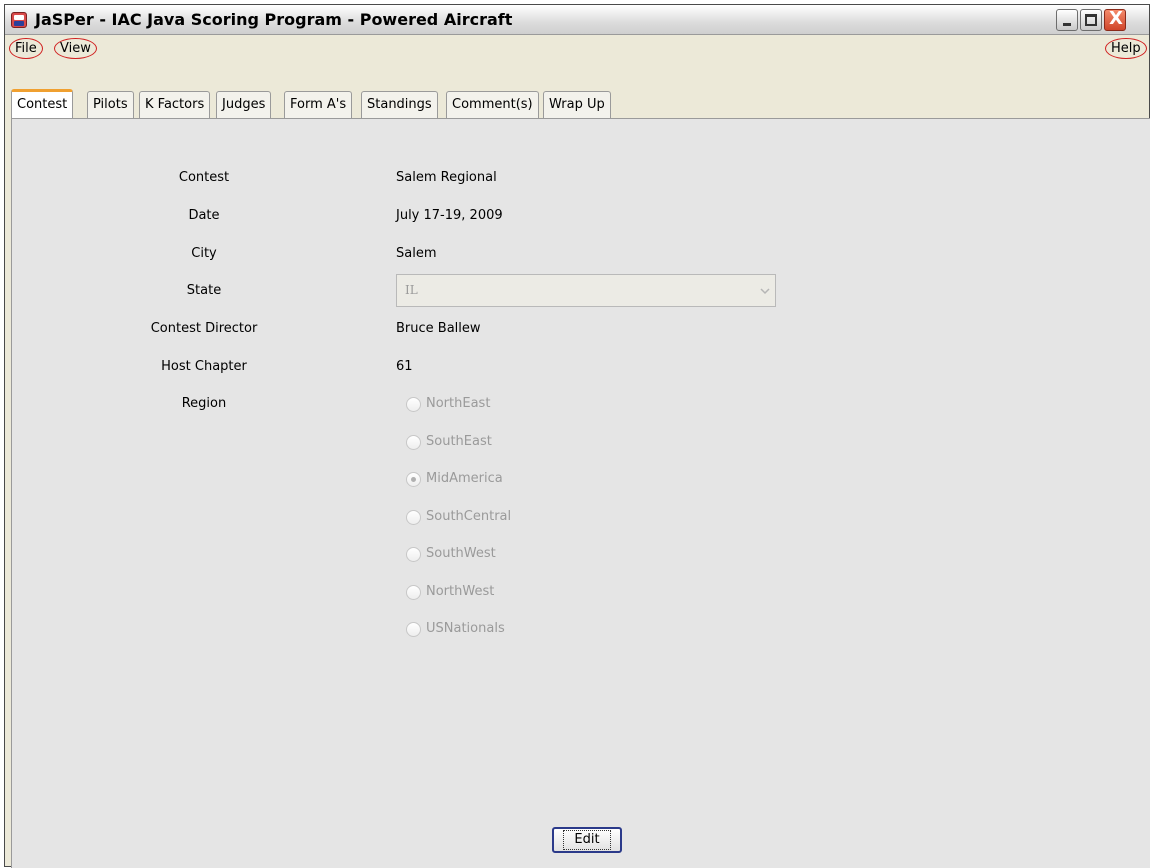 This screenshot has width=1150, height=868. I want to click on state-label: State, so click(204, 290).